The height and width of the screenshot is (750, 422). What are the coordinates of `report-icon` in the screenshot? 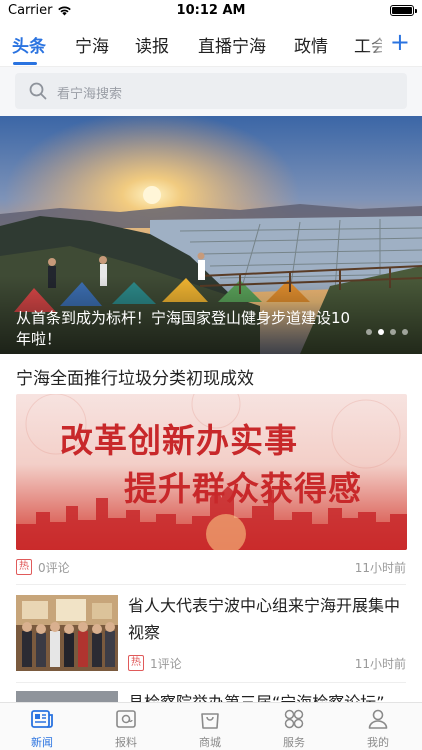 It's located at (126, 719).